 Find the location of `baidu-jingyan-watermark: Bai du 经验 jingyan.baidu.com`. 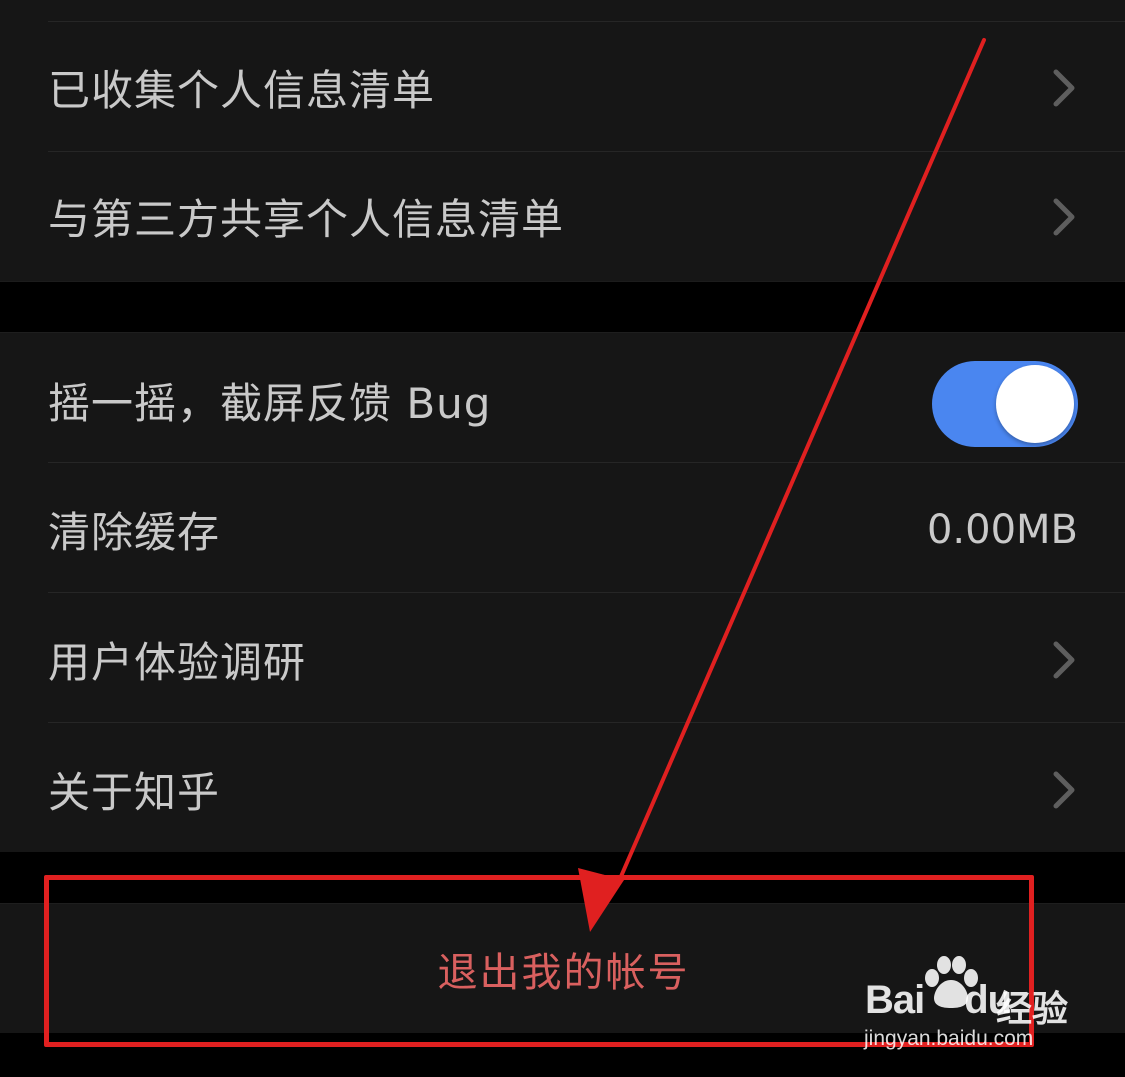

baidu-jingyan-watermark: Bai du 经验 jingyan.baidu.com is located at coordinates (967, 1004).